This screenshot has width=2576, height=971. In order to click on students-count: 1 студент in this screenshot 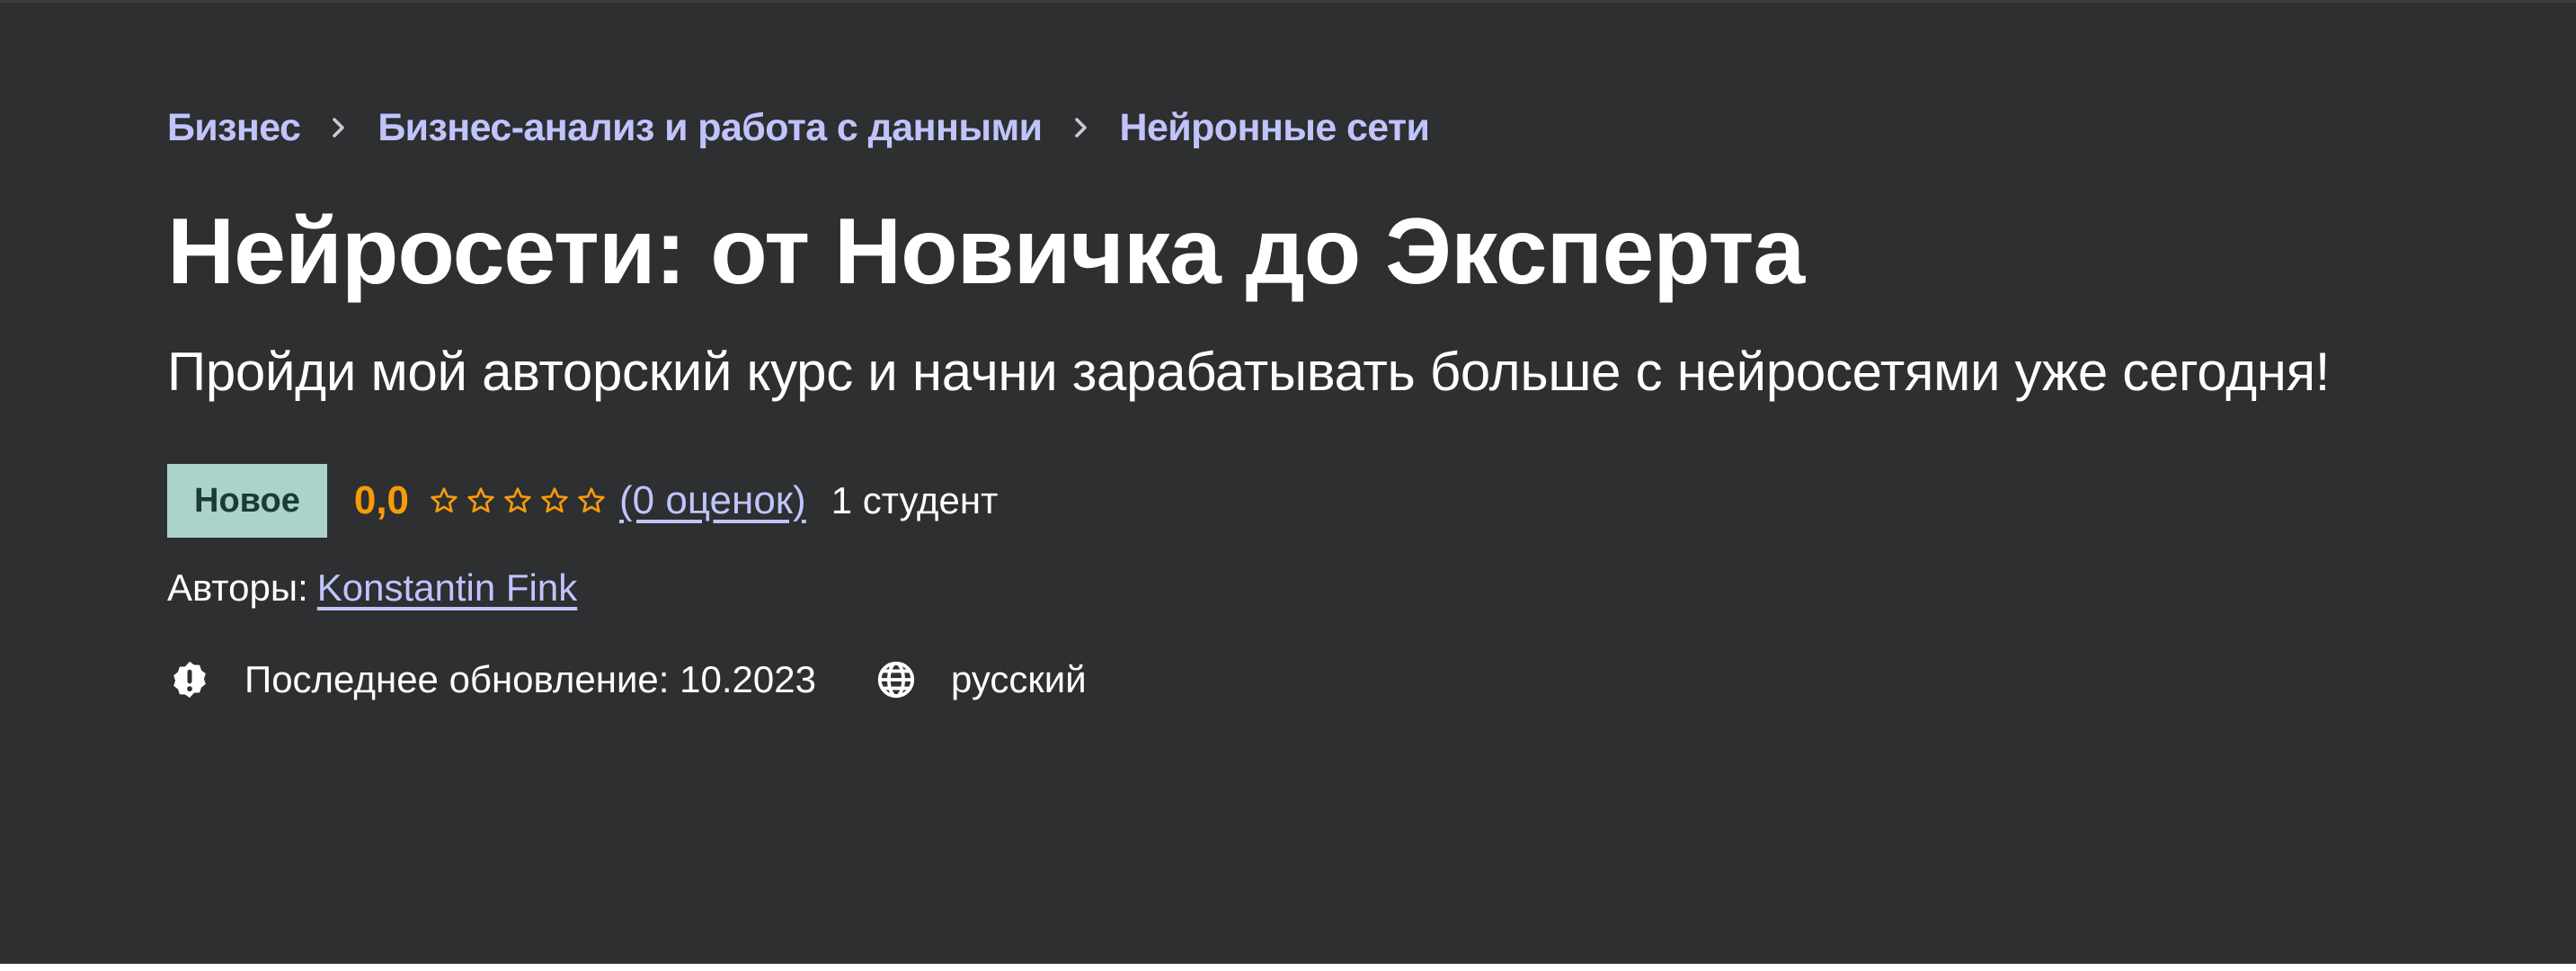, I will do `click(915, 500)`.